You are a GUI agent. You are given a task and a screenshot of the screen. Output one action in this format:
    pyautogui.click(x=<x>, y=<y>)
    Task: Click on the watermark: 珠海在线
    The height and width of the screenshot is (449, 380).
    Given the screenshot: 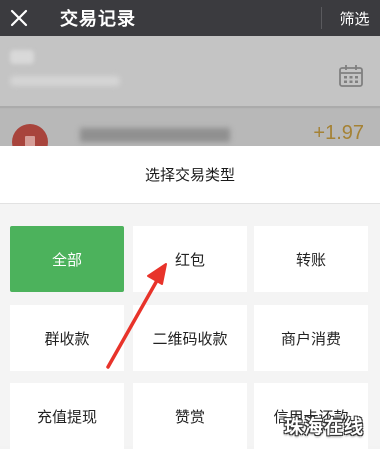 What is the action you would take?
    pyautogui.click(x=323, y=427)
    